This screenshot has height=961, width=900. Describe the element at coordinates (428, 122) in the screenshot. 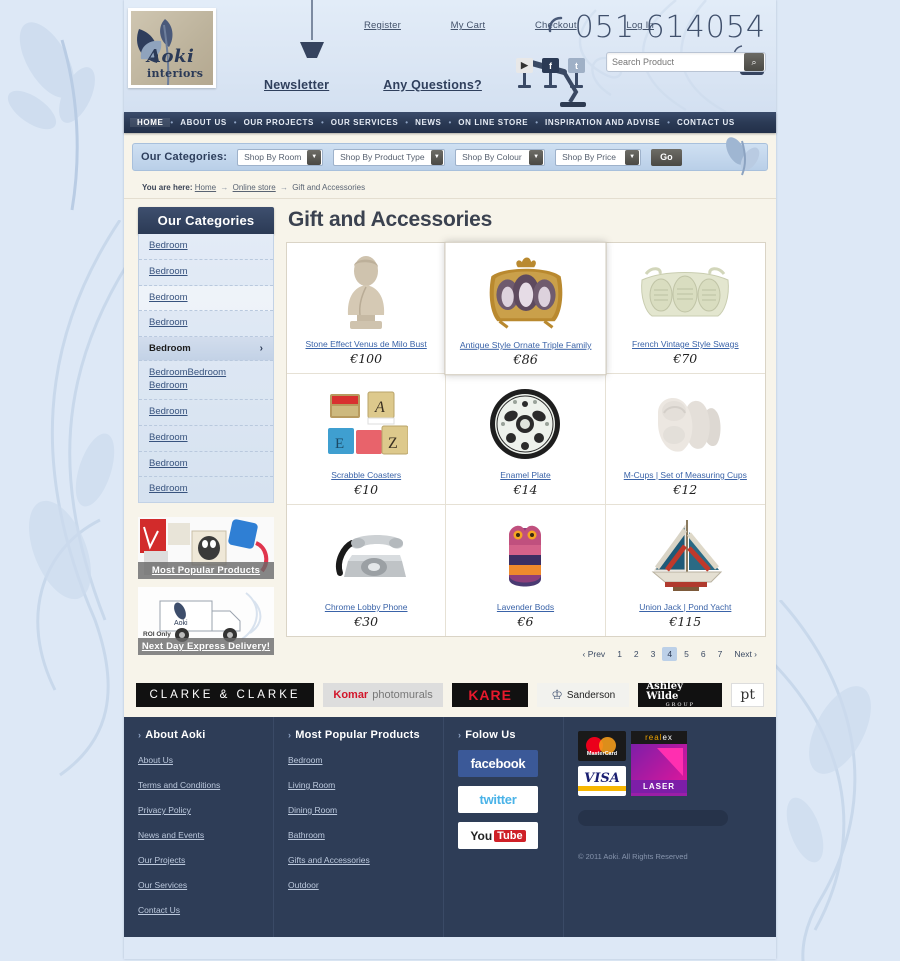

I see `nav-item-news: NEWS` at that location.